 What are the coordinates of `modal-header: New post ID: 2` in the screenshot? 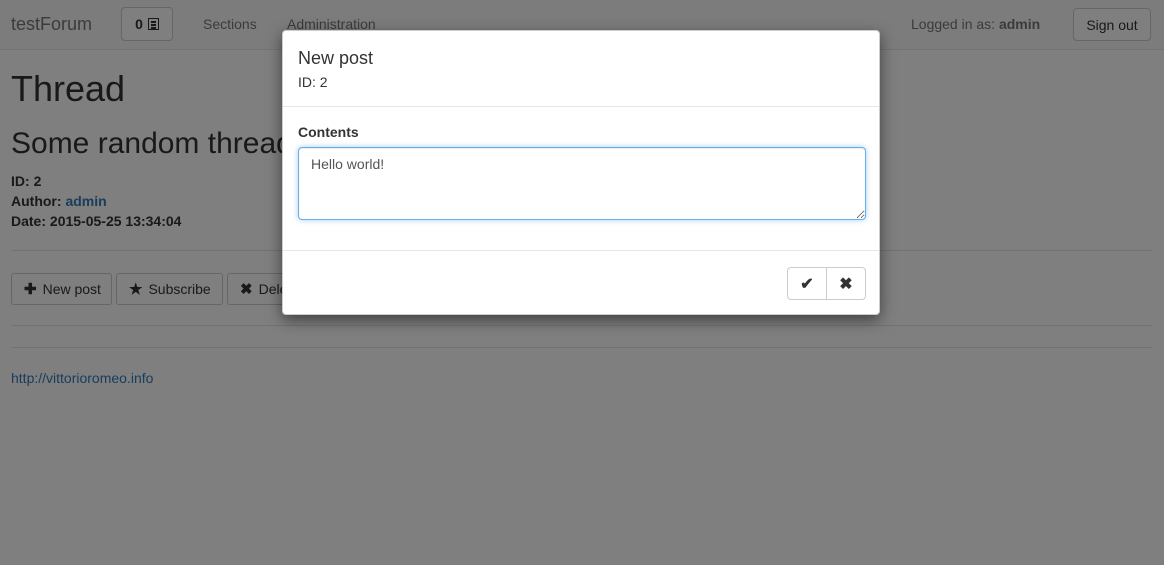 It's located at (581, 69).